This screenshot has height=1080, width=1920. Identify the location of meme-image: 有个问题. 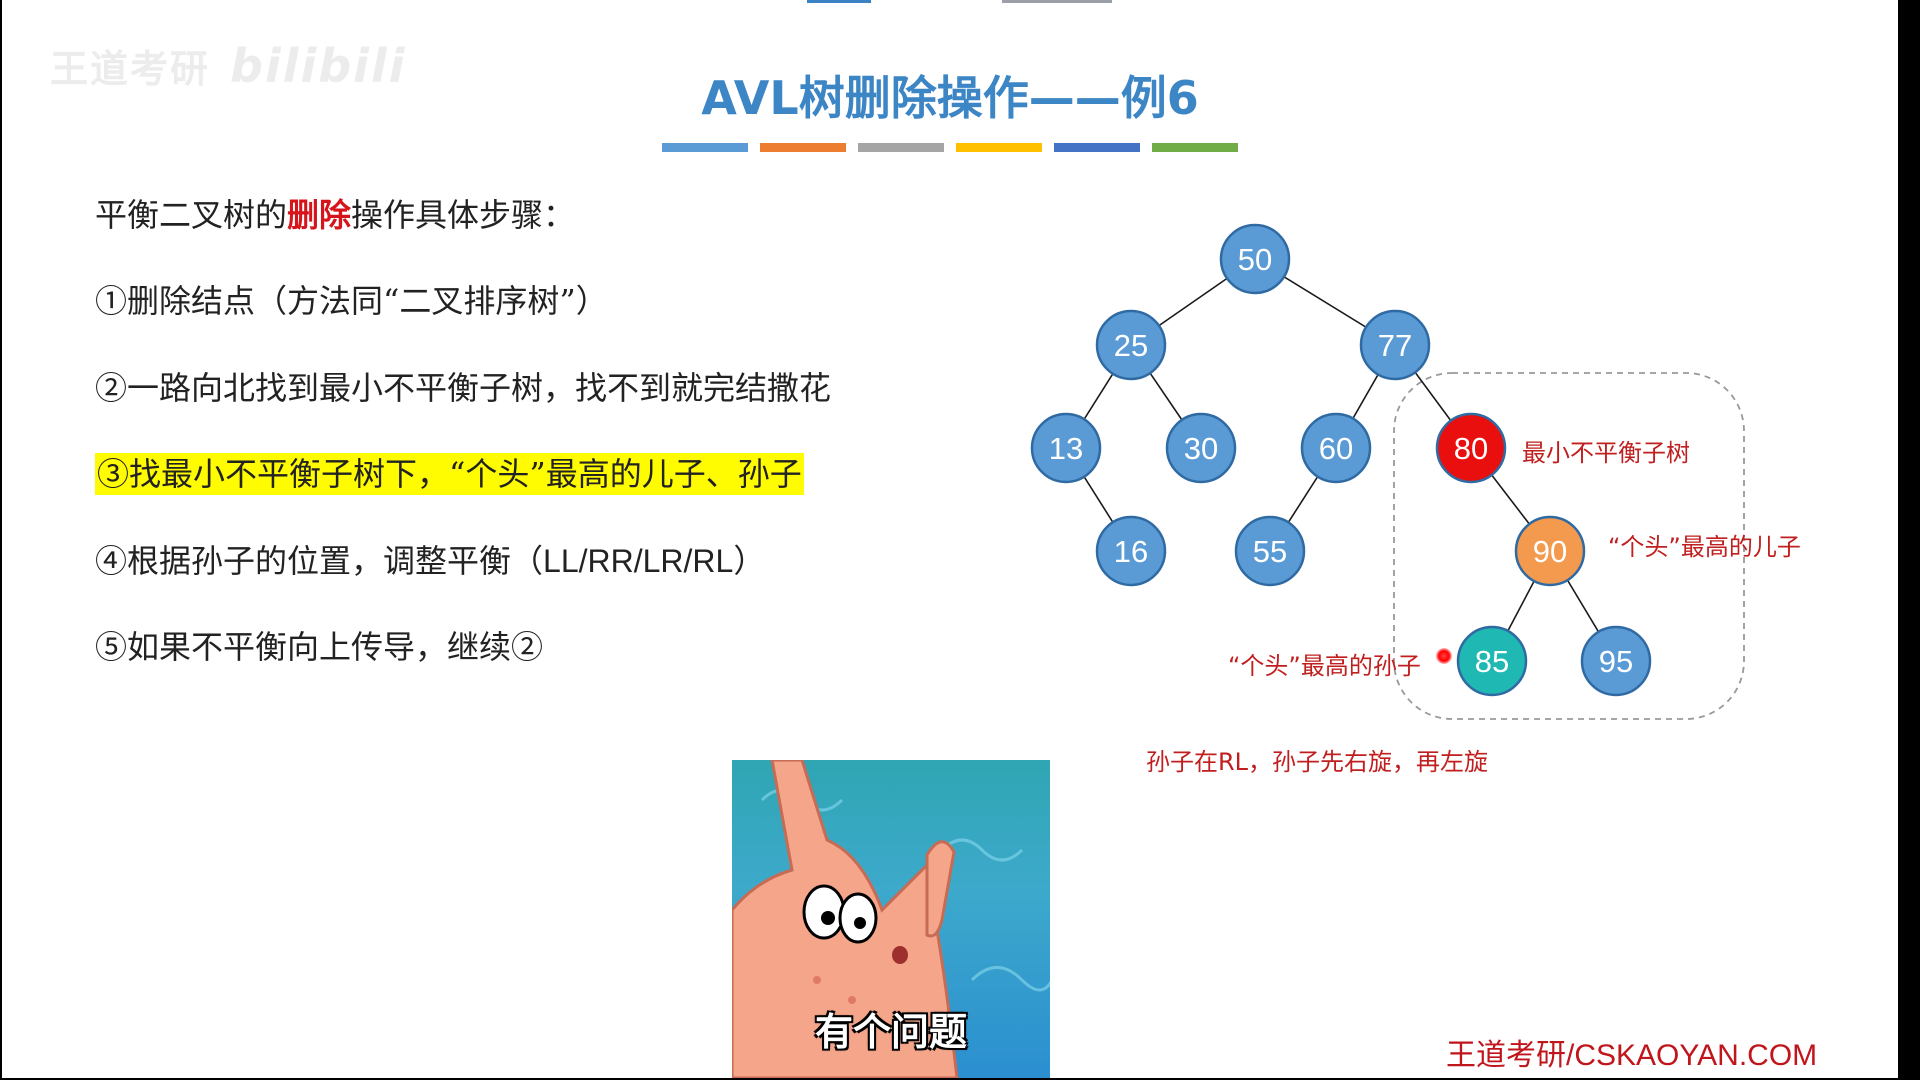
(891, 919).